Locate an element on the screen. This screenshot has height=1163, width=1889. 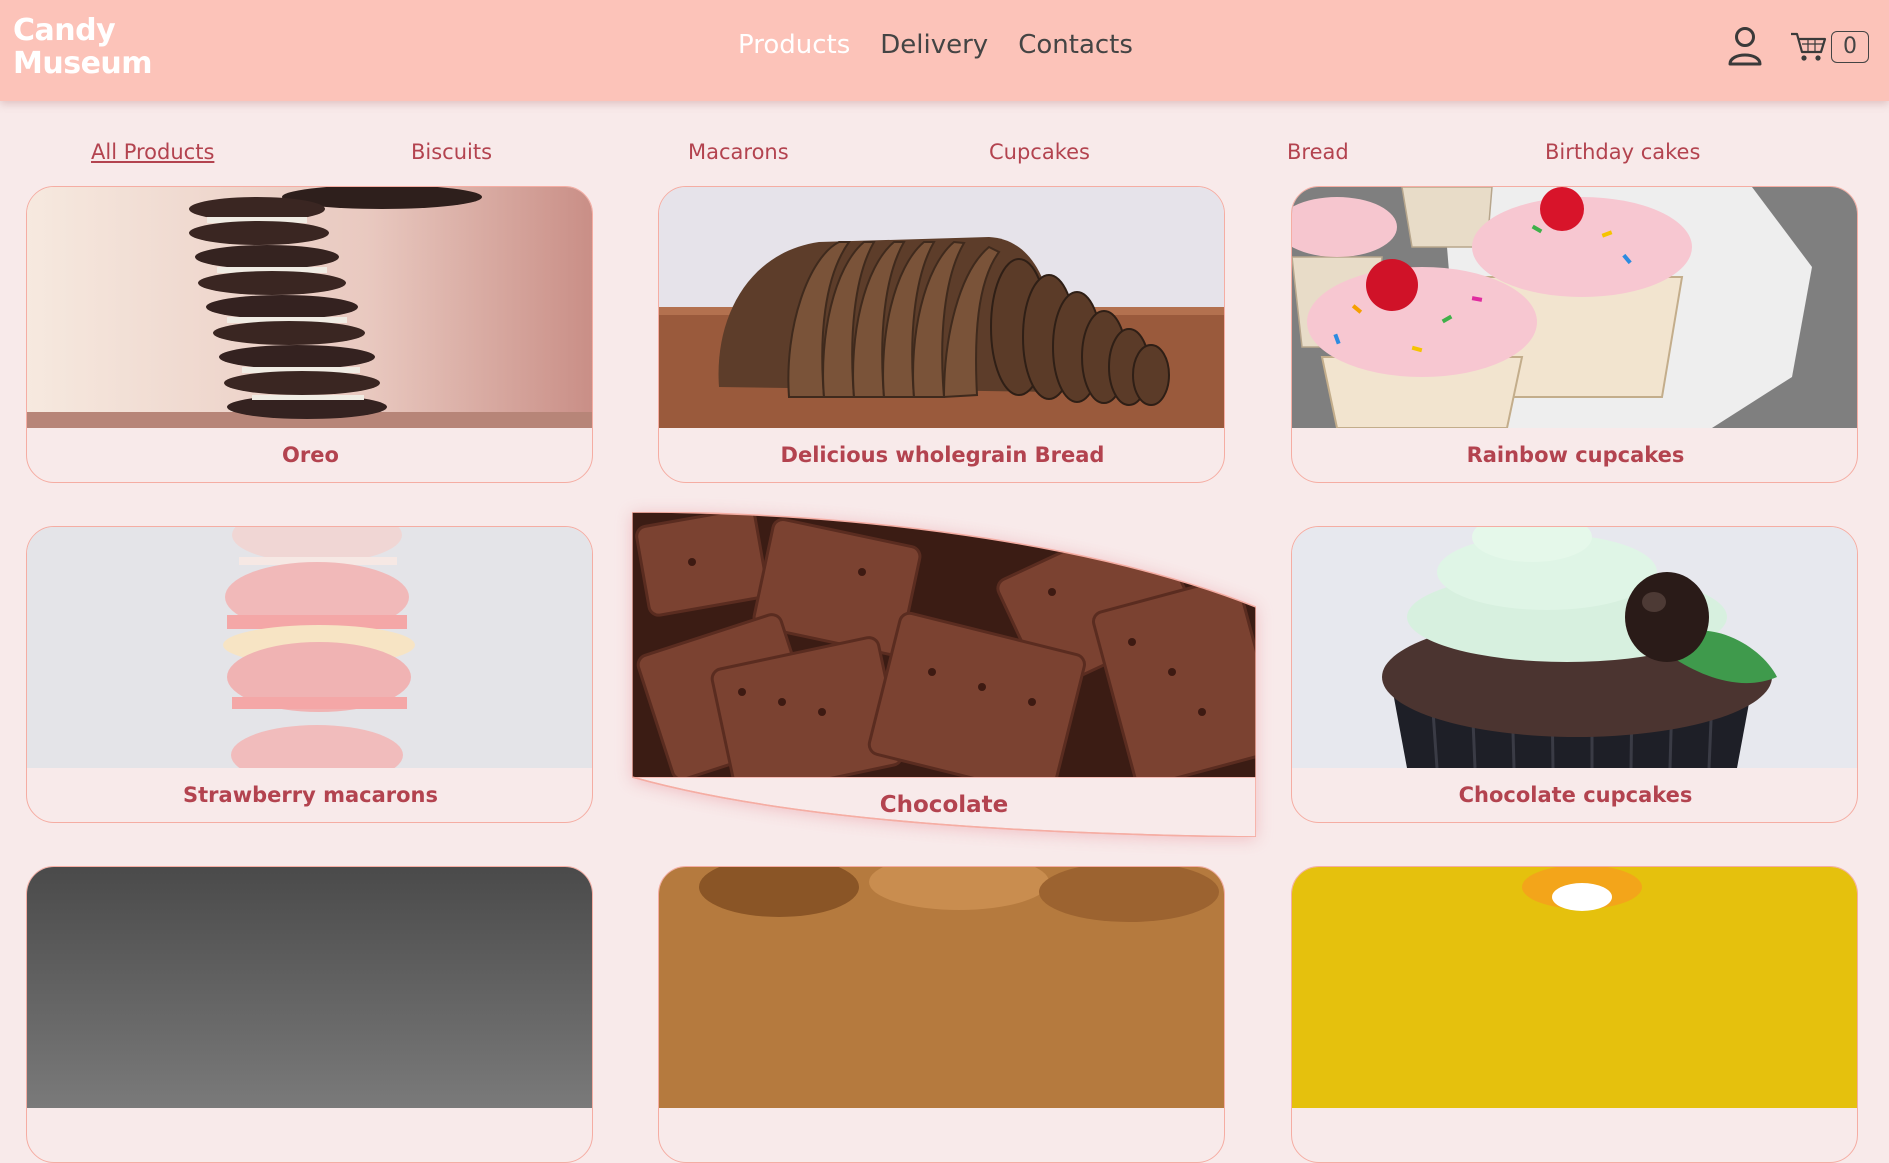
product-title: Chocolate cupcakes is located at coordinates (1575, 795).